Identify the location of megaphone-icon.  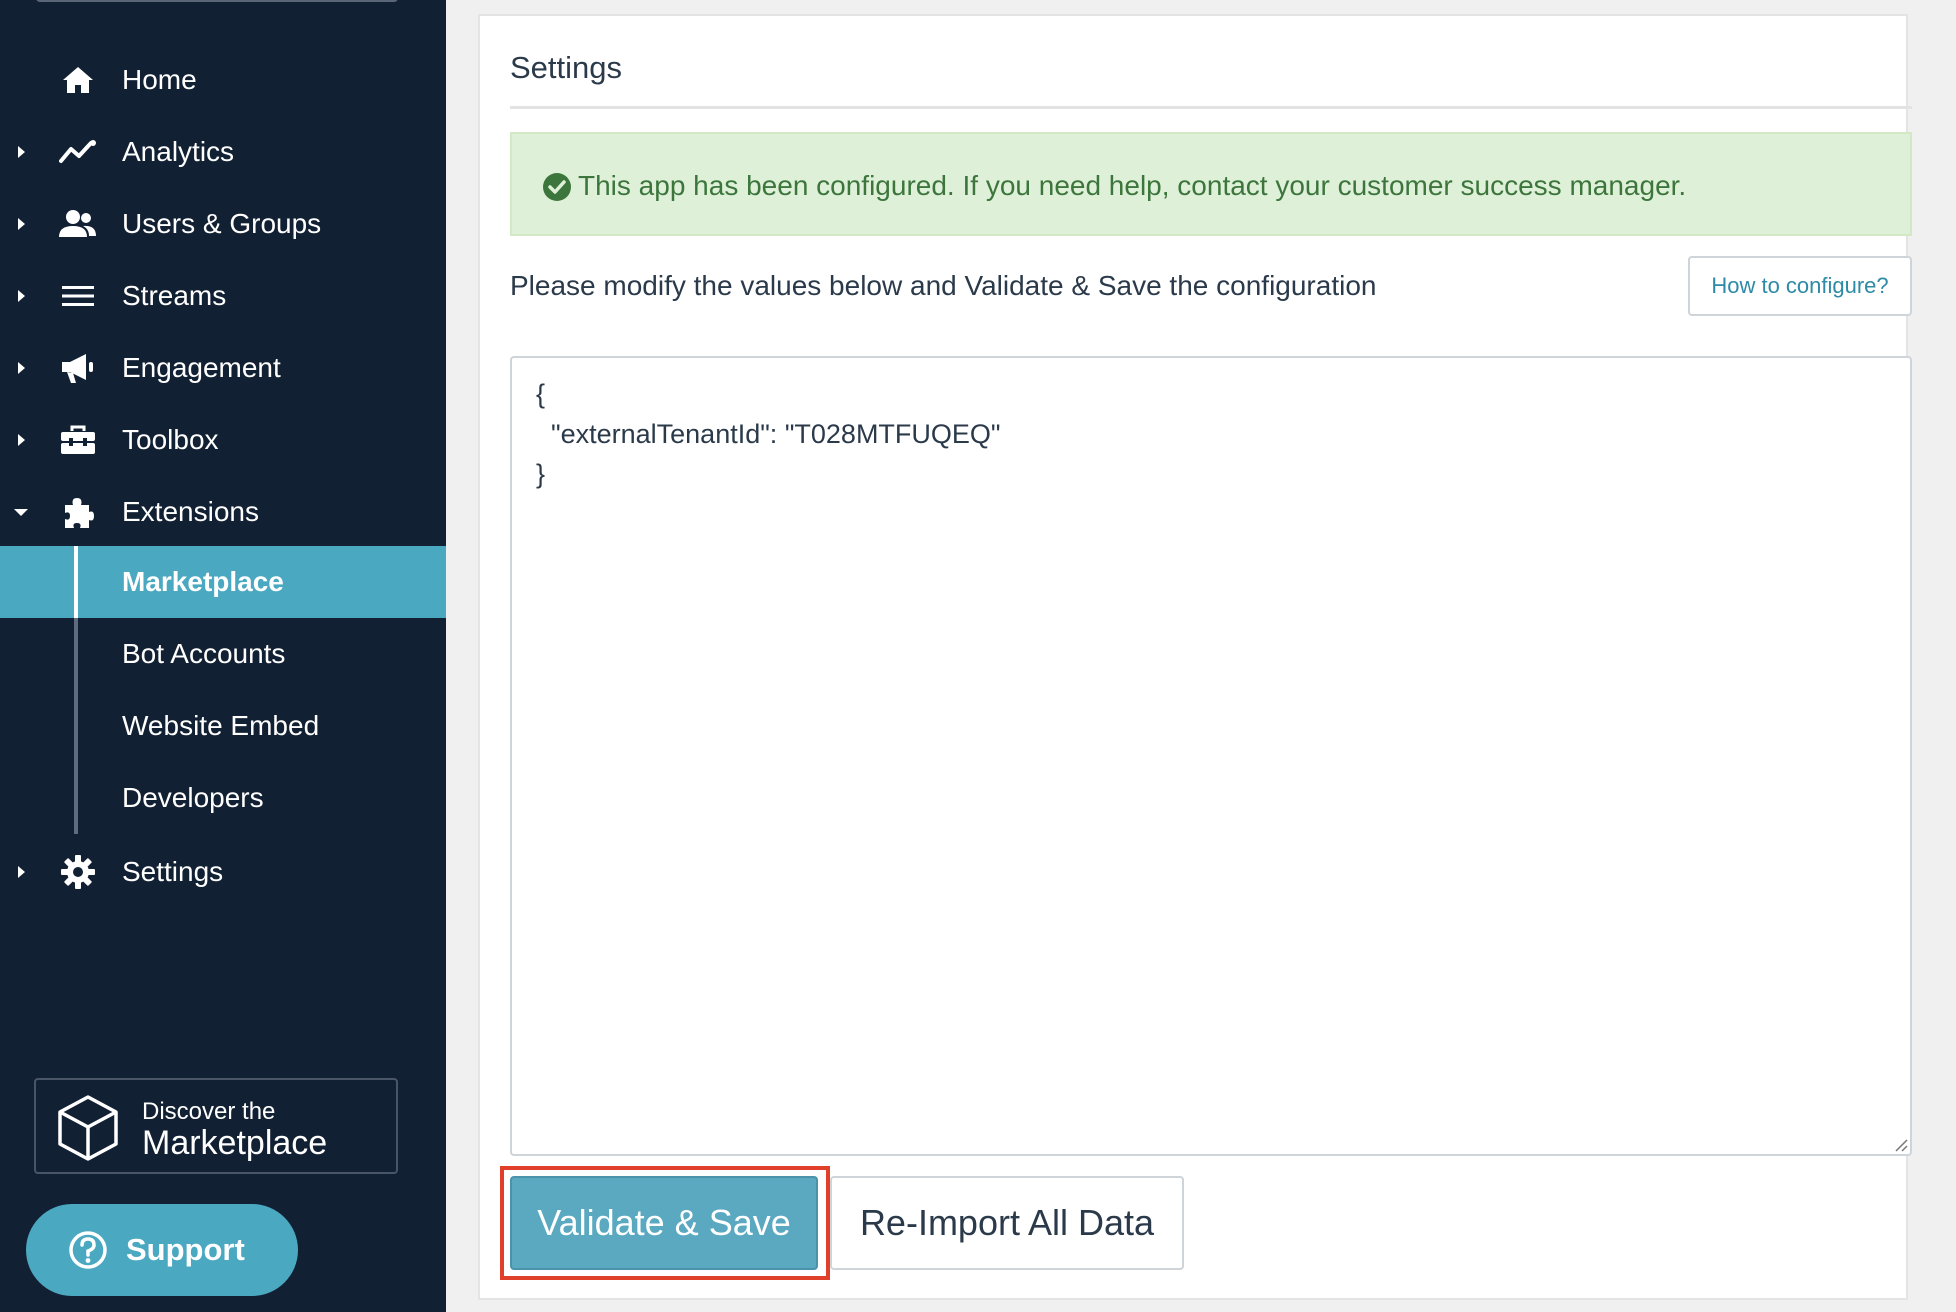
(78, 368).